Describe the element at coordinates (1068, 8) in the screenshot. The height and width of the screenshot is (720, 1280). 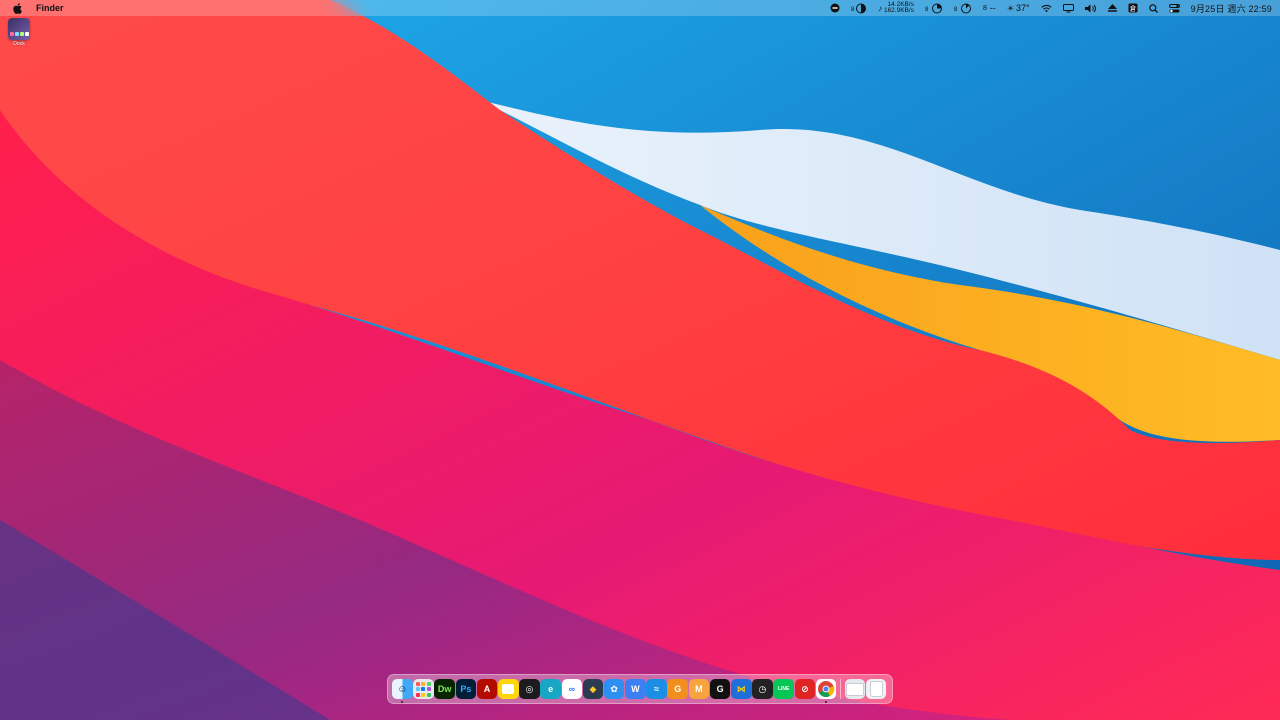
I see `display-icon` at that location.